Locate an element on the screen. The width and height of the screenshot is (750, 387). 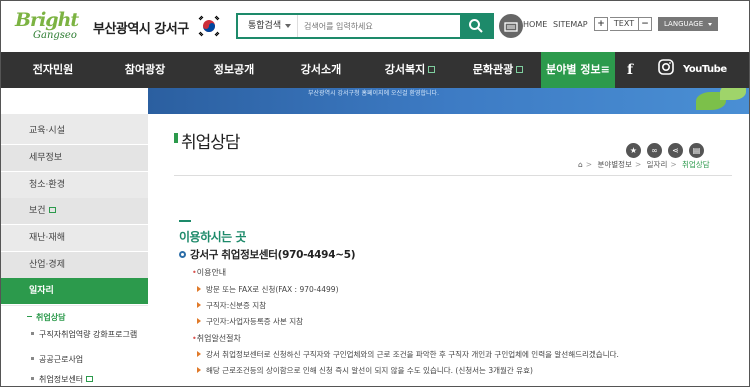
list-item: 방문 또는 FAX로 신청(FAX : 970-4499) is located at coordinates (268, 289).